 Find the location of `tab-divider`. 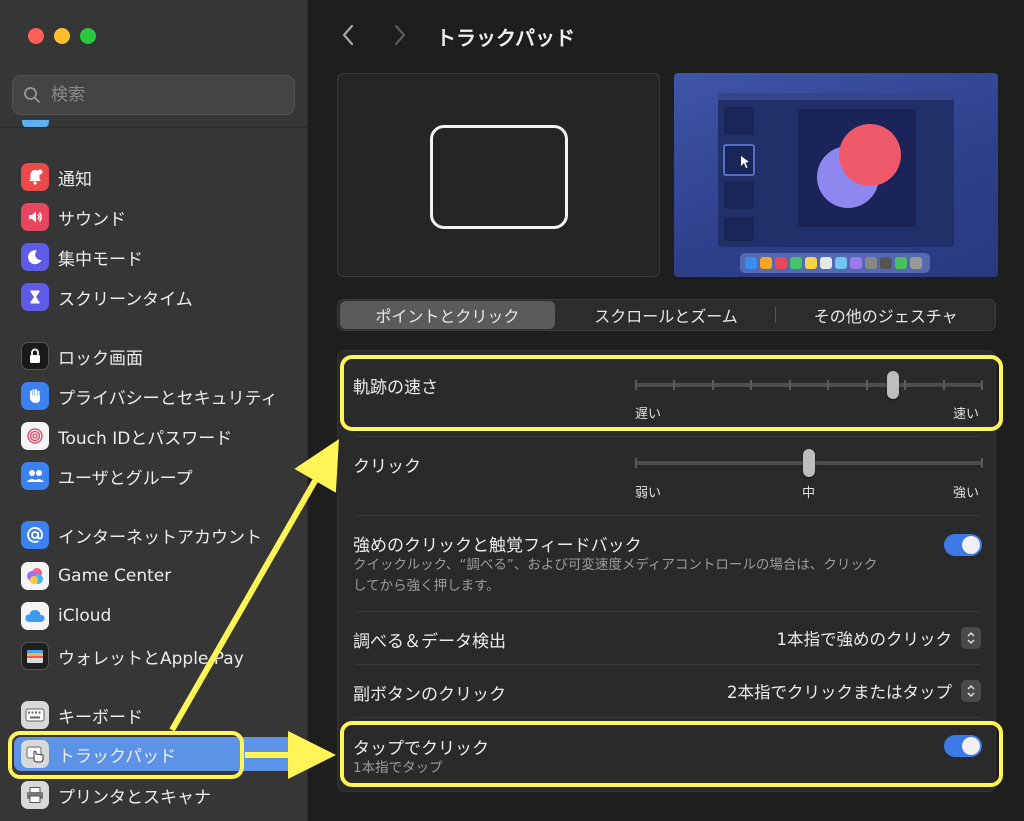

tab-divider is located at coordinates (776, 315).